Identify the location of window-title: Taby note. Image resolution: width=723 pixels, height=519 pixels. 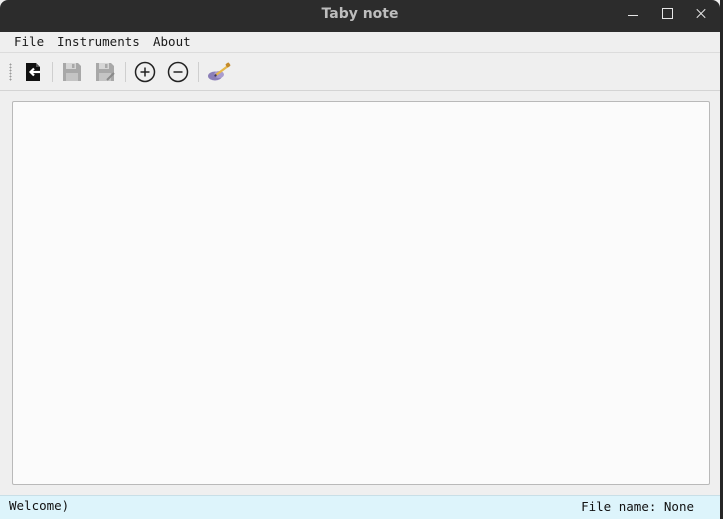
(360, 14).